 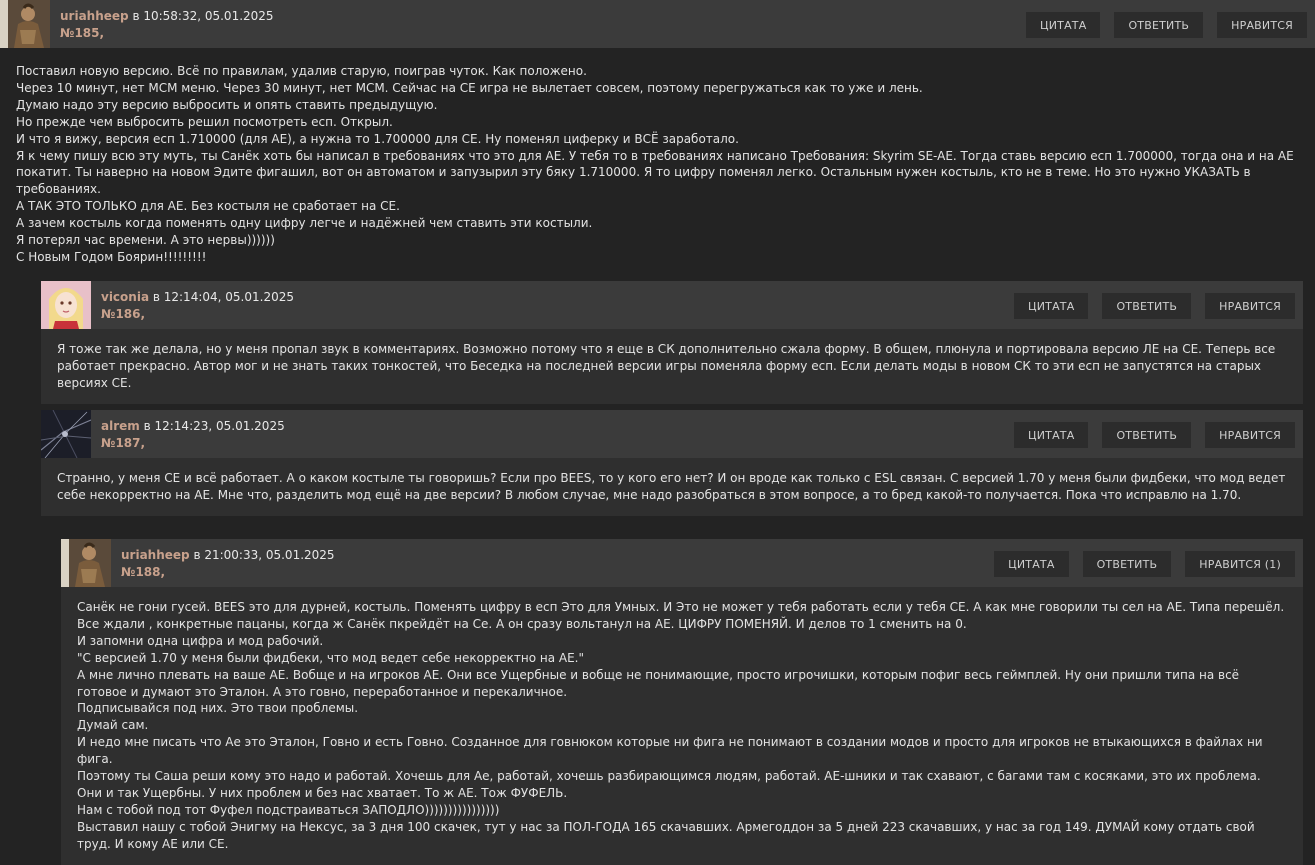 What do you see at coordinates (145, 240) in the screenshot?
I see `comment-line: Я потерял час времени. А это нервы))))))` at bounding box center [145, 240].